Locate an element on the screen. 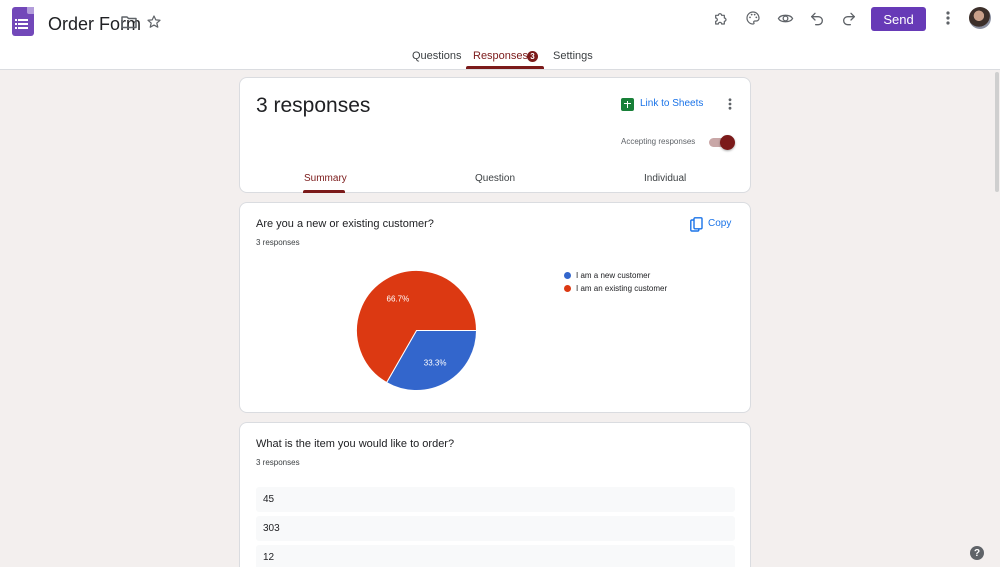  scrollbar-thumb is located at coordinates (997, 132).